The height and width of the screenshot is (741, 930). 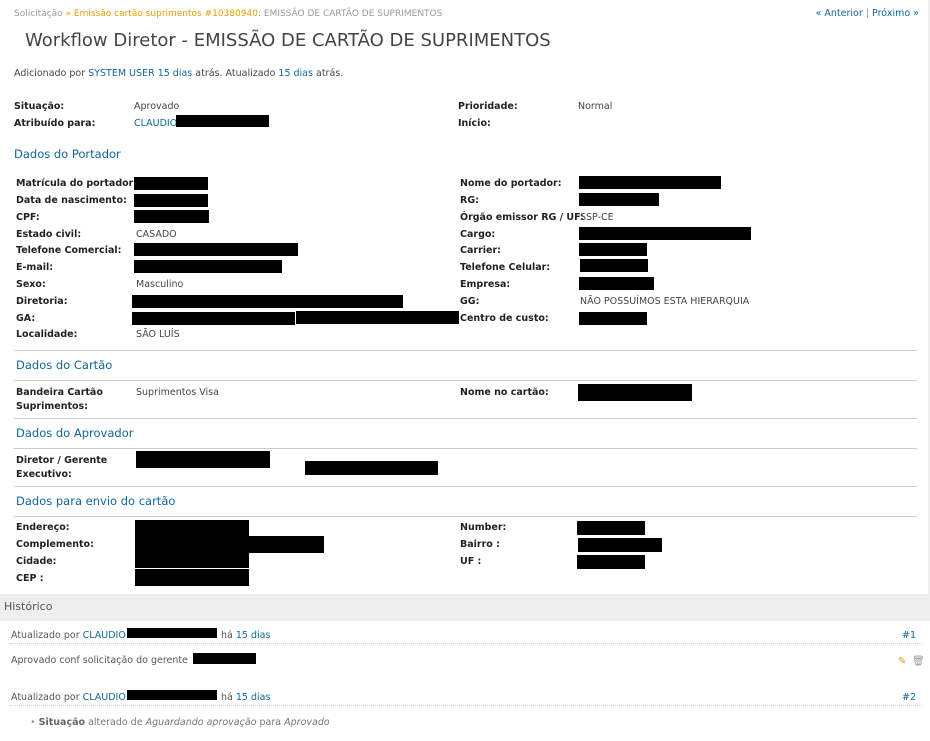 What do you see at coordinates (158, 334) in the screenshot?
I see `field-value: SÃO LUÍS` at bounding box center [158, 334].